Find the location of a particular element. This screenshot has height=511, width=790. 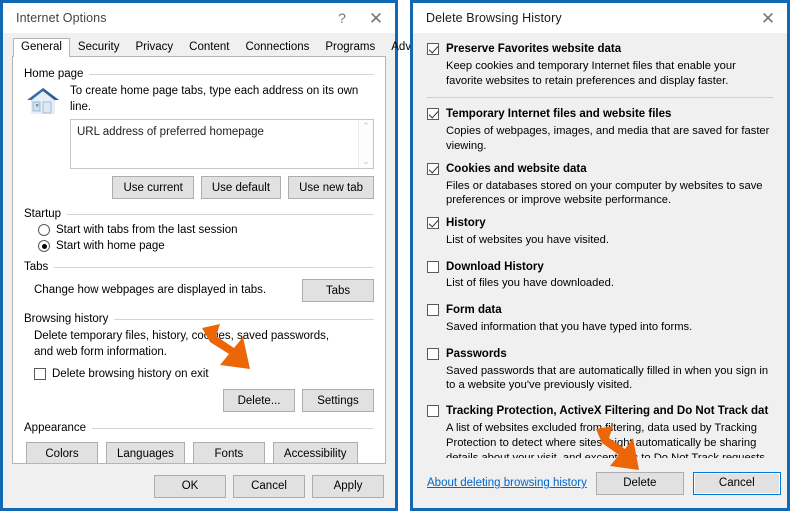

radio-row-home-page: Start with home page is located at coordinates (206, 246).